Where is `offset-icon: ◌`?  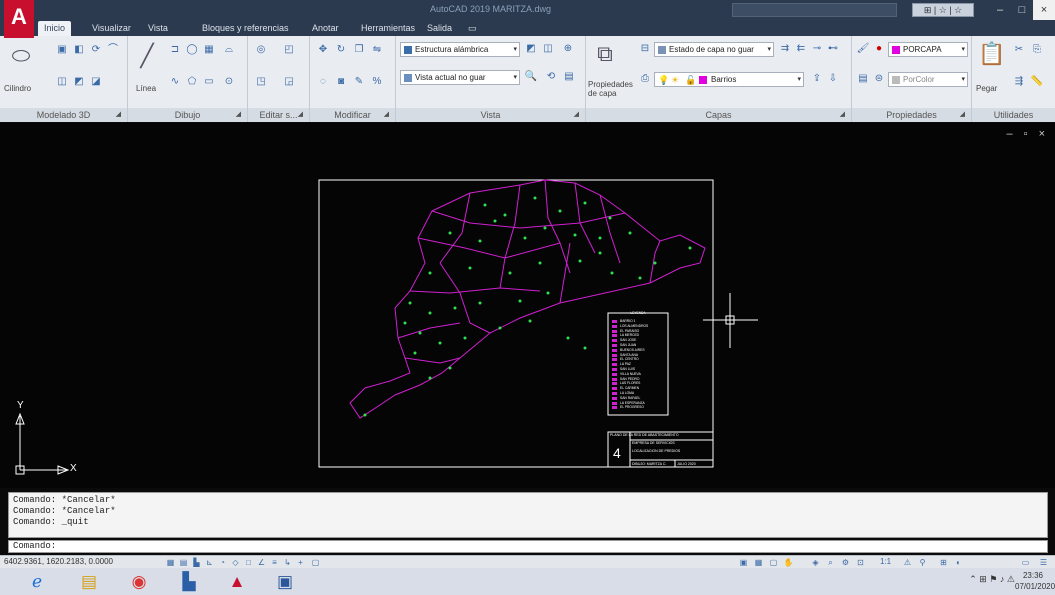 offset-icon: ◌ is located at coordinates (323, 82).